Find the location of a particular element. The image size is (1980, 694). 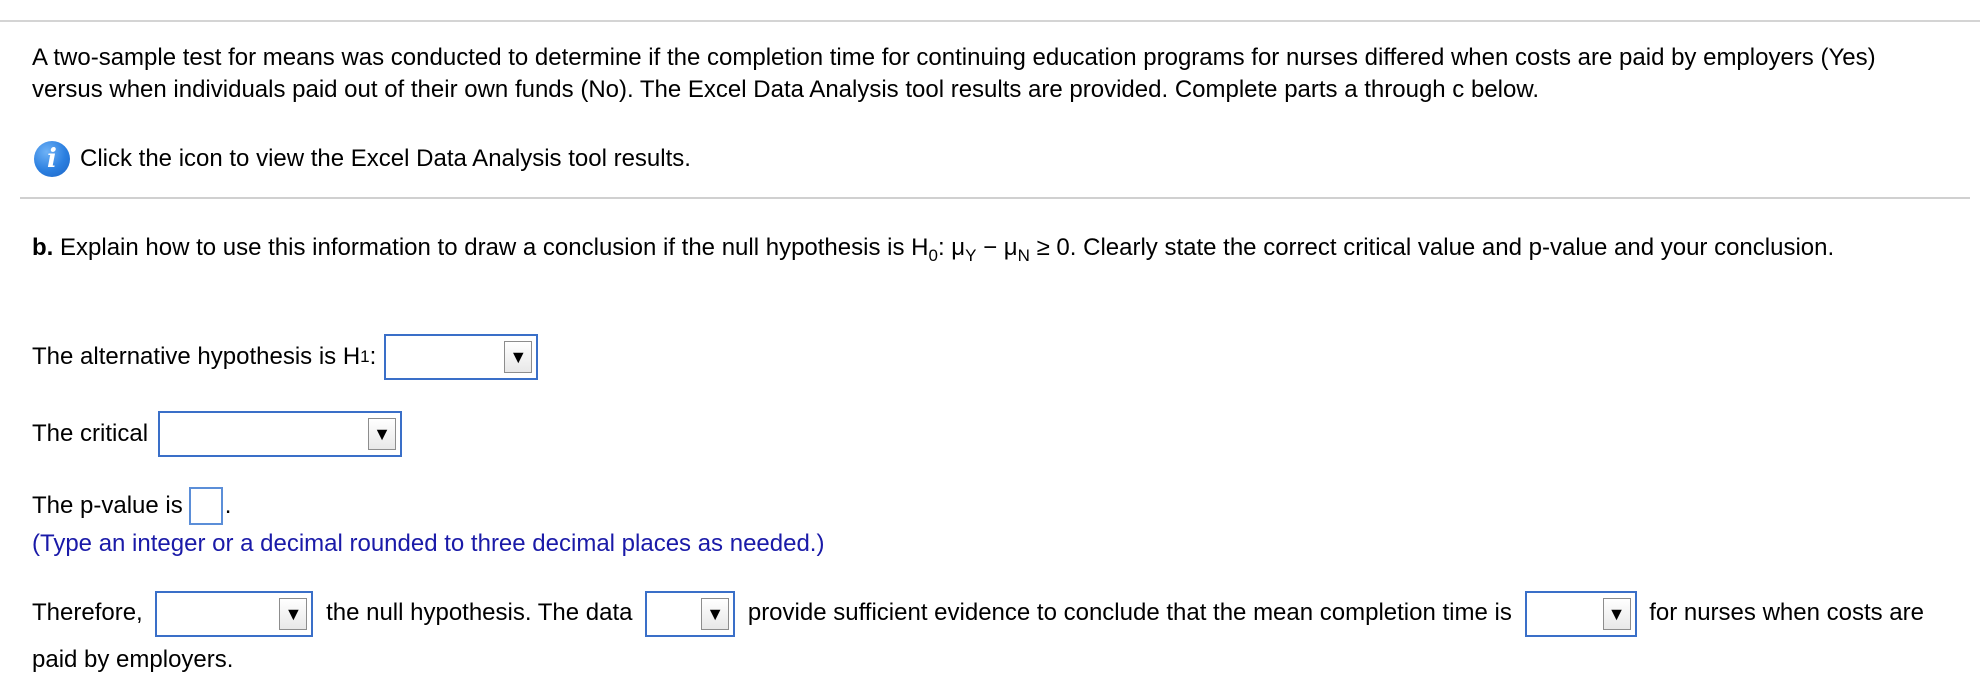

part-b-label: b. is located at coordinates (43, 247).